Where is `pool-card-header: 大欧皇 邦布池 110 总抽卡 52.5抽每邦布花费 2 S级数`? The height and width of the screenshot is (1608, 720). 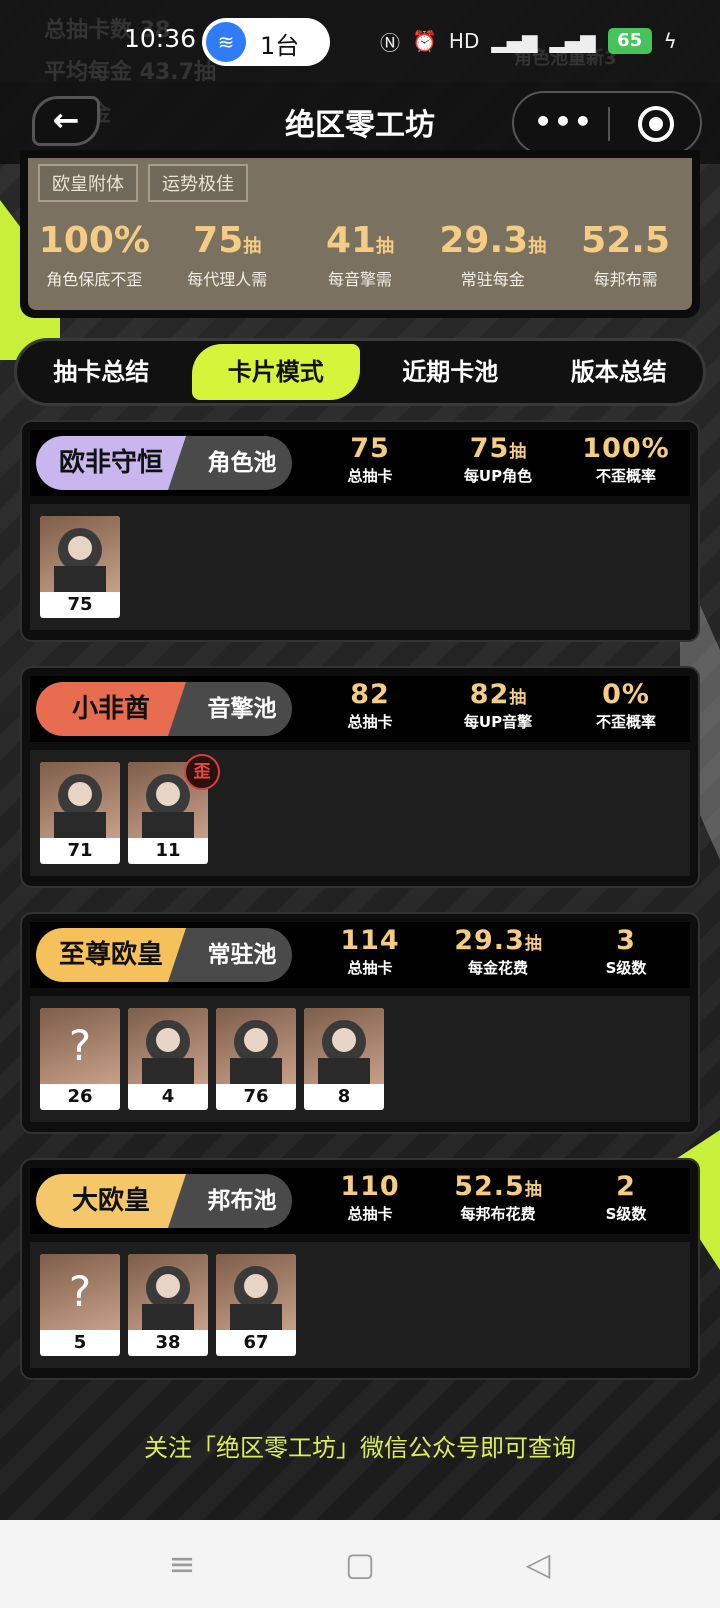 pool-card-header: 大欧皇 邦布池 110 总抽卡 52.5抽每邦布花费 2 S级数 is located at coordinates (360, 1201).